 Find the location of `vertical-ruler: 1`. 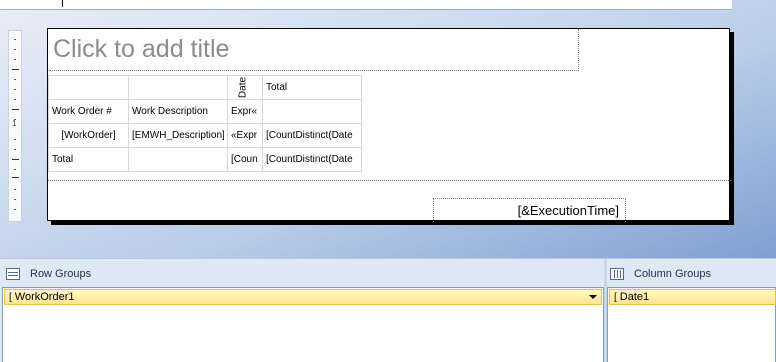

vertical-ruler: 1 is located at coordinates (15, 126).